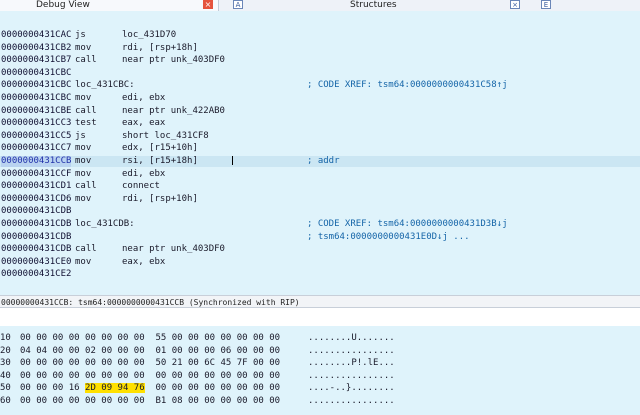 This screenshot has height=415, width=640. Describe the element at coordinates (320, 148) in the screenshot. I see `disasm-line: 0000000431CC7 mov edx, [r15+10h]` at that location.